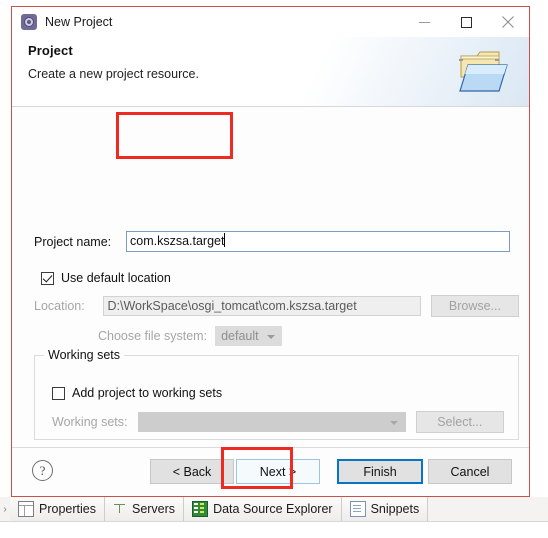  What do you see at coordinates (486, 72) in the screenshot?
I see `folder-wizard-icon` at bounding box center [486, 72].